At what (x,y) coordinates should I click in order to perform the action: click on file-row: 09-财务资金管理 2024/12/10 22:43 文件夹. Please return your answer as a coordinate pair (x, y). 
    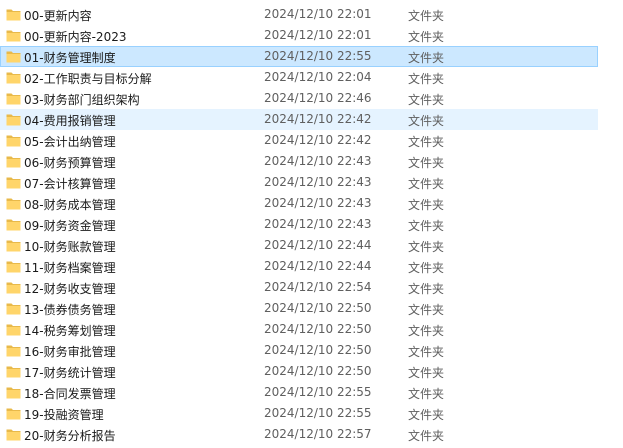
    Looking at the image, I should click on (299, 224).